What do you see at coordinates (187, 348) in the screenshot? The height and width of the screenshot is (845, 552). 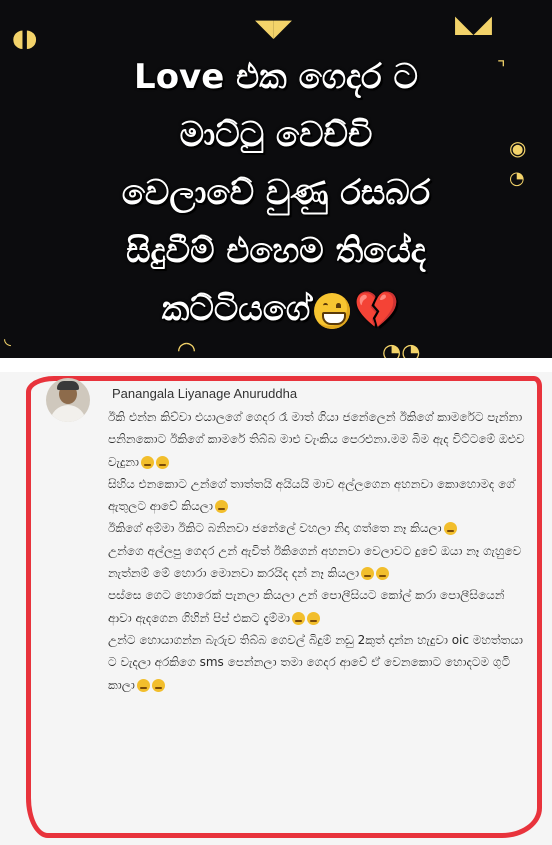 I see `eyes-icon: ◜◝` at bounding box center [187, 348].